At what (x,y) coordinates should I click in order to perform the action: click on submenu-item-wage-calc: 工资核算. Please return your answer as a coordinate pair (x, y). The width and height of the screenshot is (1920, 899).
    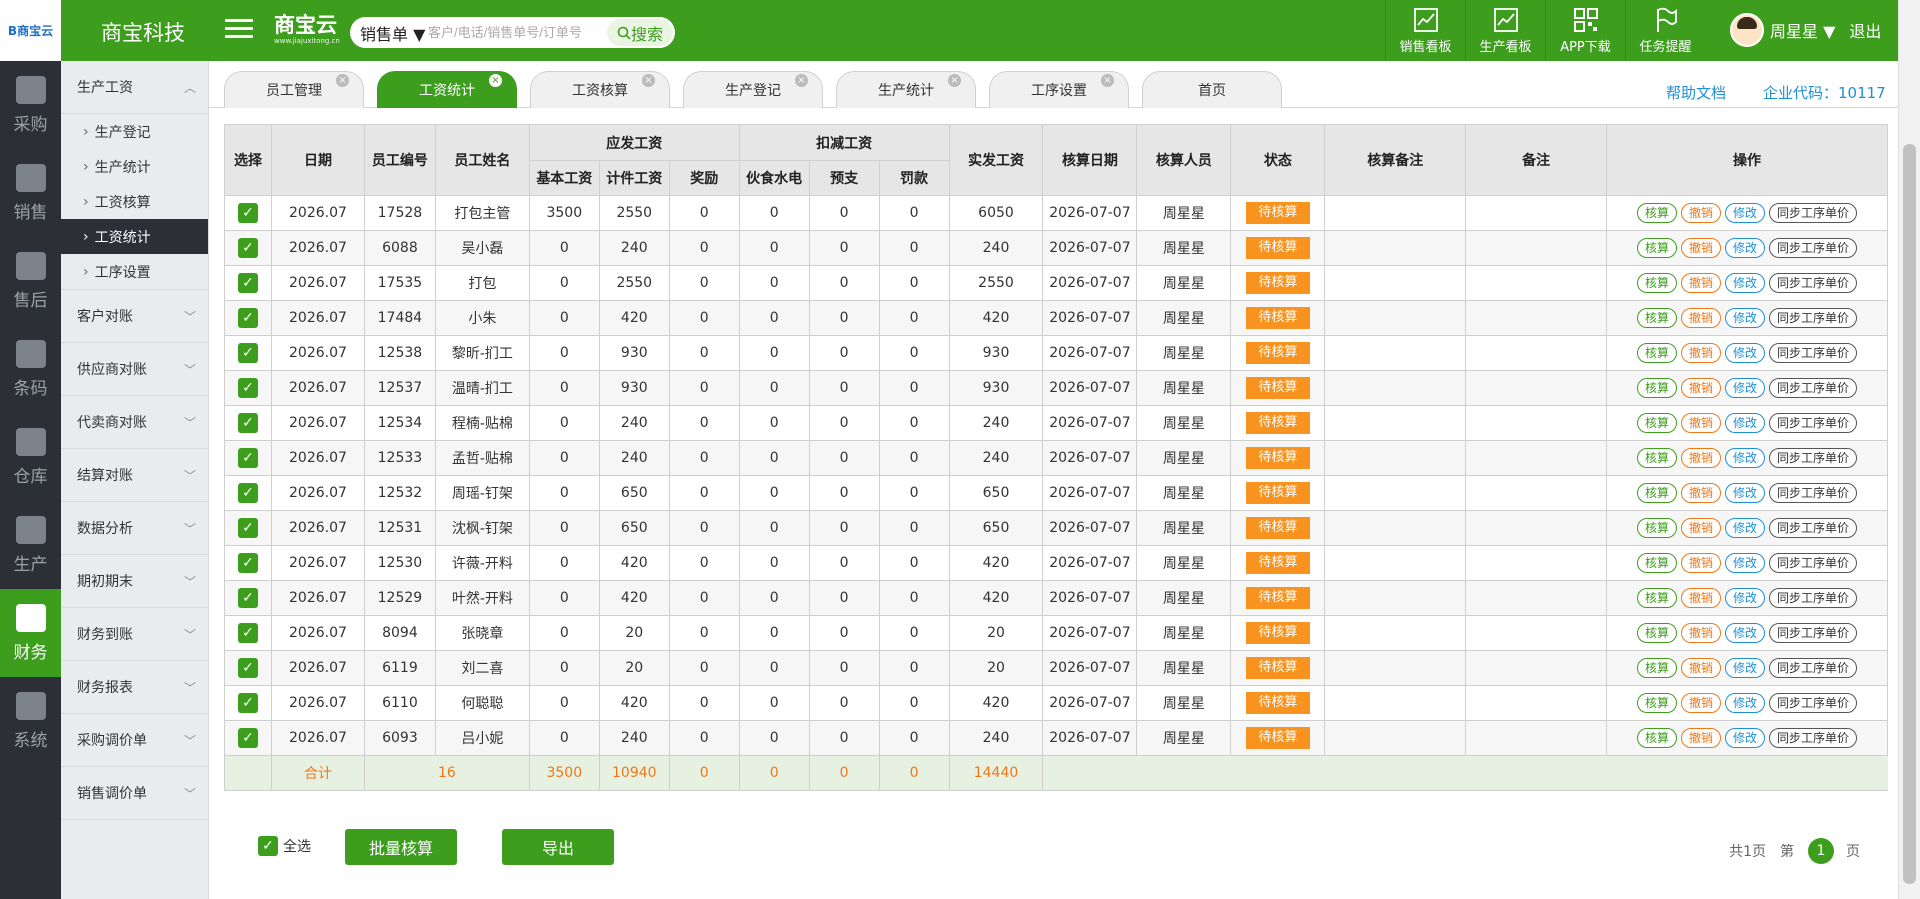
    Looking at the image, I should click on (134, 201).